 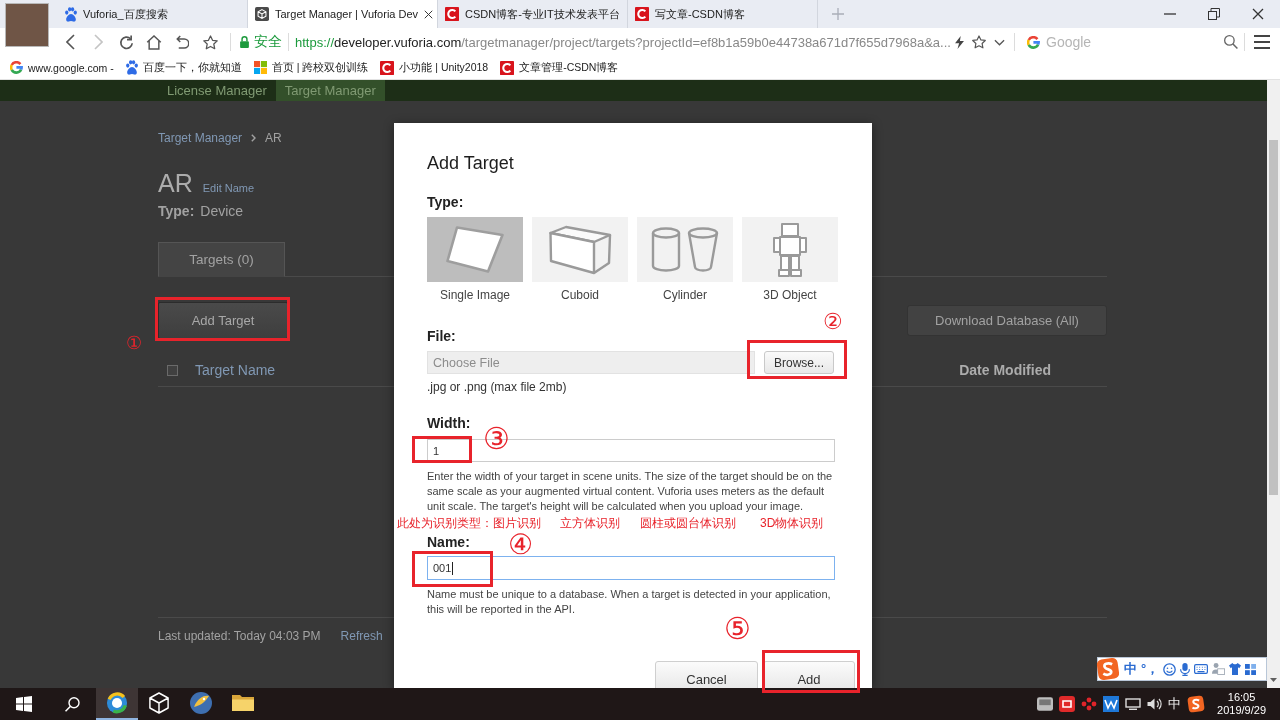 I want to click on step-number: ⑤, so click(x=737, y=629).